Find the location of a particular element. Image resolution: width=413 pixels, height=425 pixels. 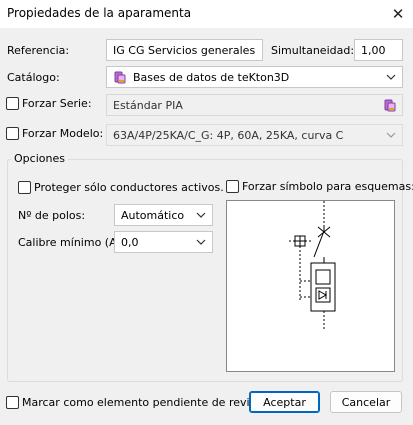

referencia-input: IG CG Servicios generales is located at coordinates (184, 50).